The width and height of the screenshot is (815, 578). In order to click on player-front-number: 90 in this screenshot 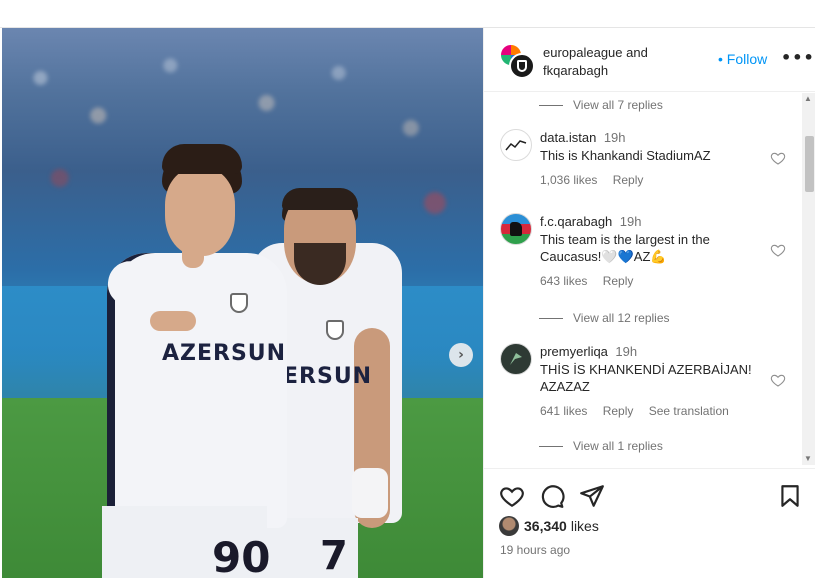, I will do `click(241, 555)`.